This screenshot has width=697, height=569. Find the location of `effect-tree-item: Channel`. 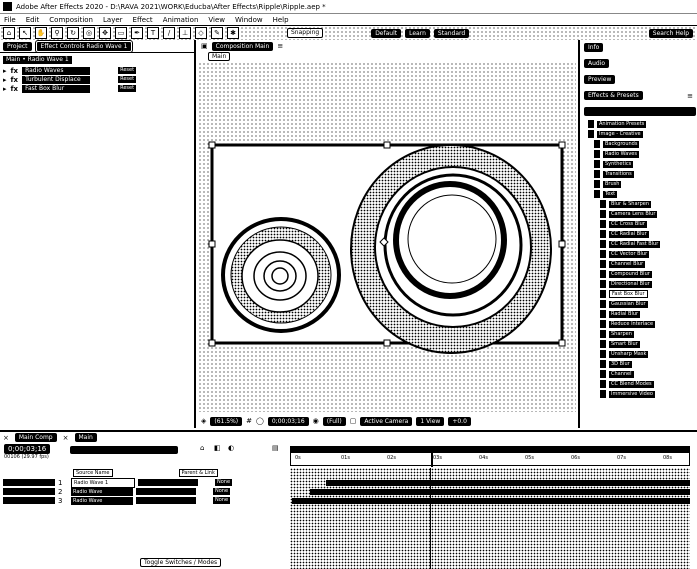

effect-tree-item: Channel is located at coordinates (640, 374).